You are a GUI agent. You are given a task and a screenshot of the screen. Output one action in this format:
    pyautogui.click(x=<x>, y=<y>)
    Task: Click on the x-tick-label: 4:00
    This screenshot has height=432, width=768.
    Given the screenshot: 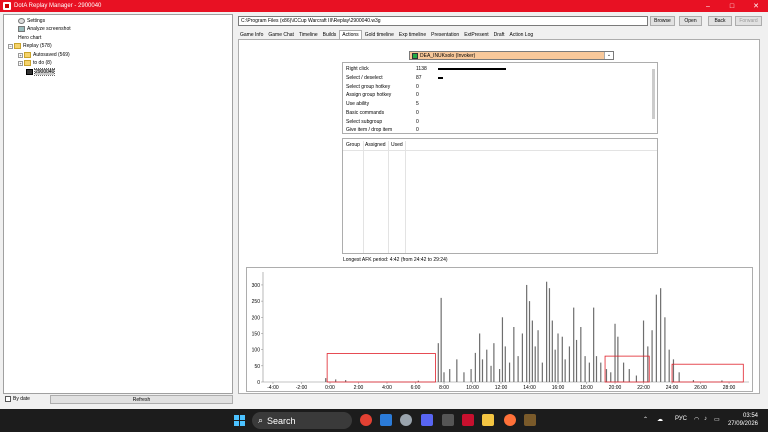 What is the action you would take?
    pyautogui.click(x=387, y=388)
    